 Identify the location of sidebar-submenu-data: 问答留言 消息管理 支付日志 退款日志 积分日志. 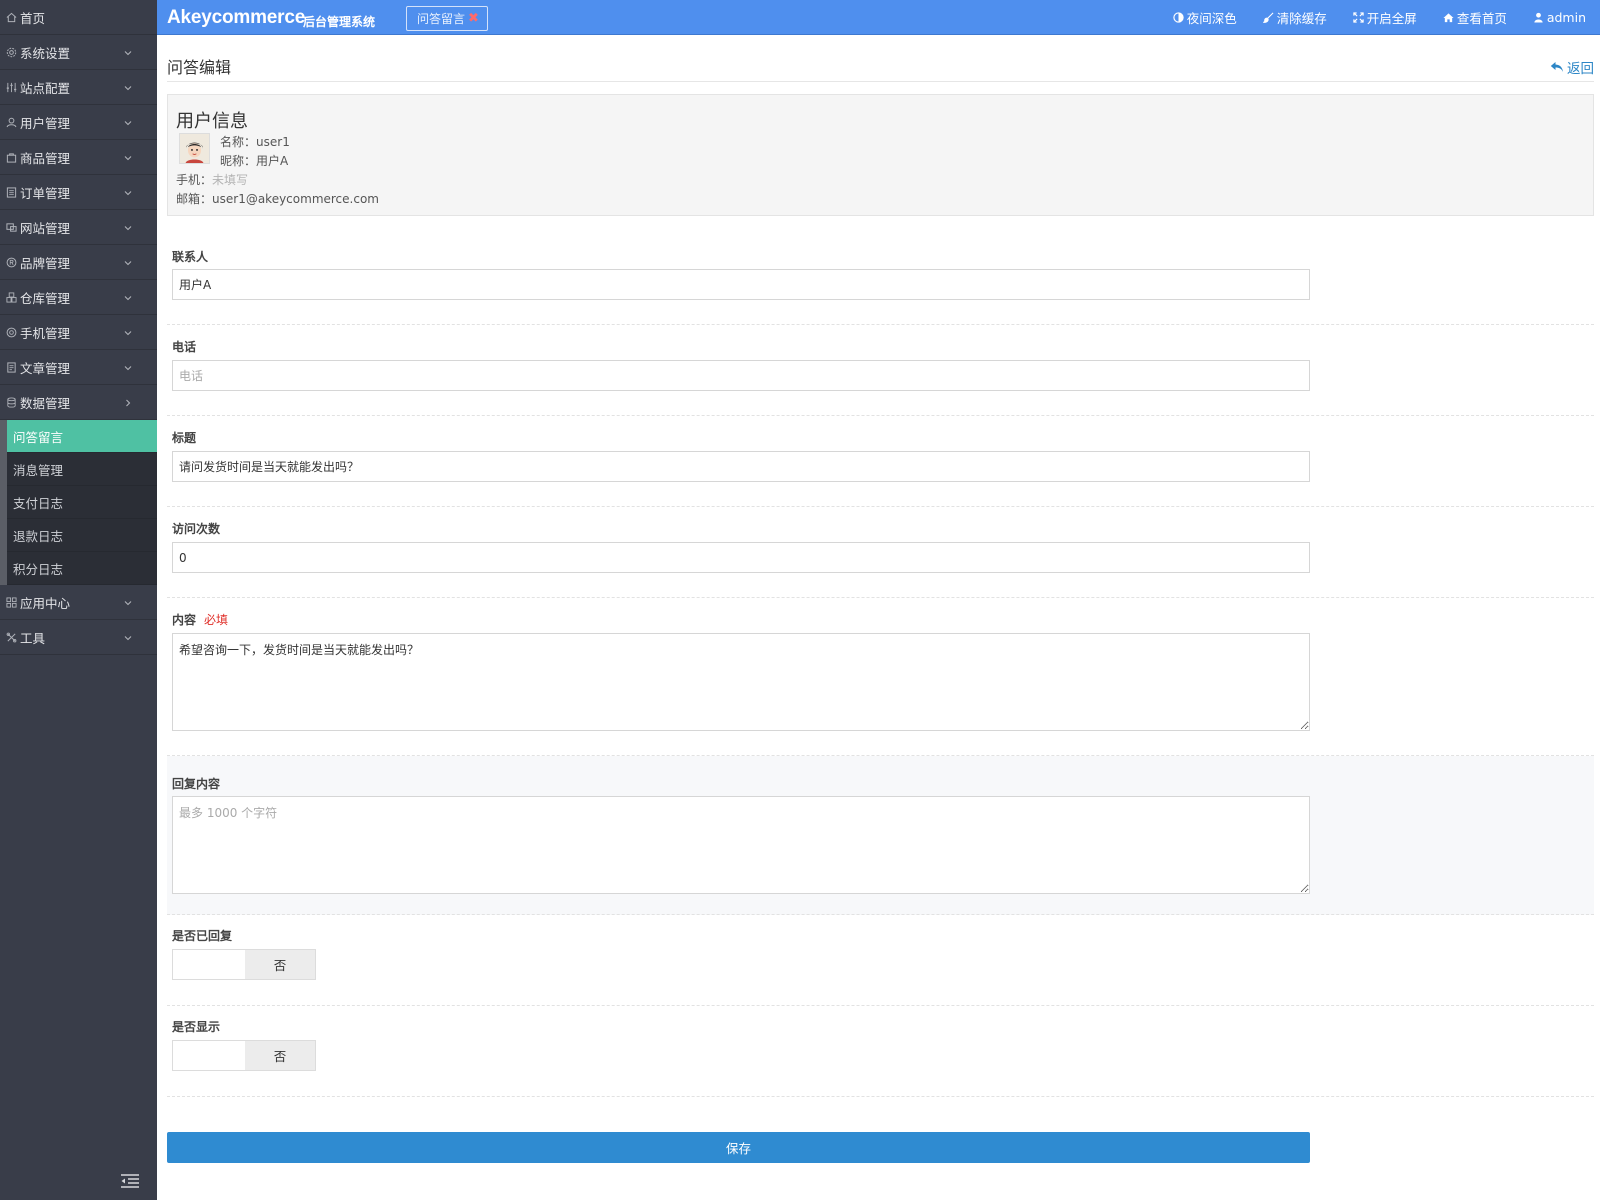
(78, 502).